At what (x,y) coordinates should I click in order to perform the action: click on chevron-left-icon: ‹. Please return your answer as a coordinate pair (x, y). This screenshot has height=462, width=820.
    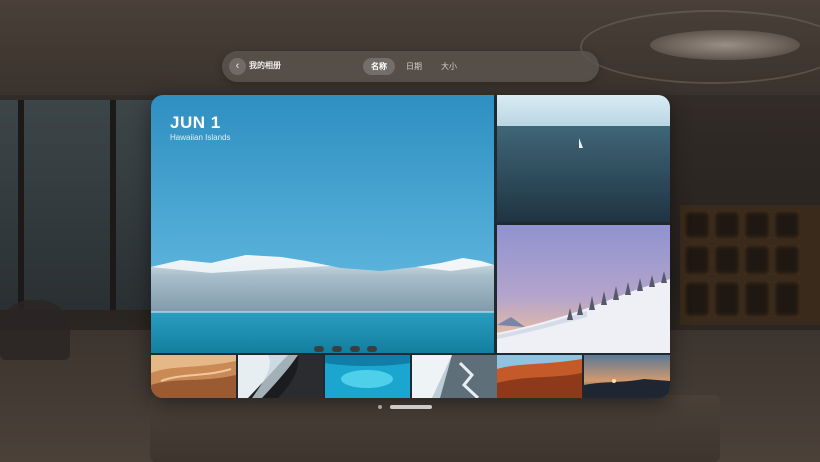
    Looking at the image, I should click on (237, 66).